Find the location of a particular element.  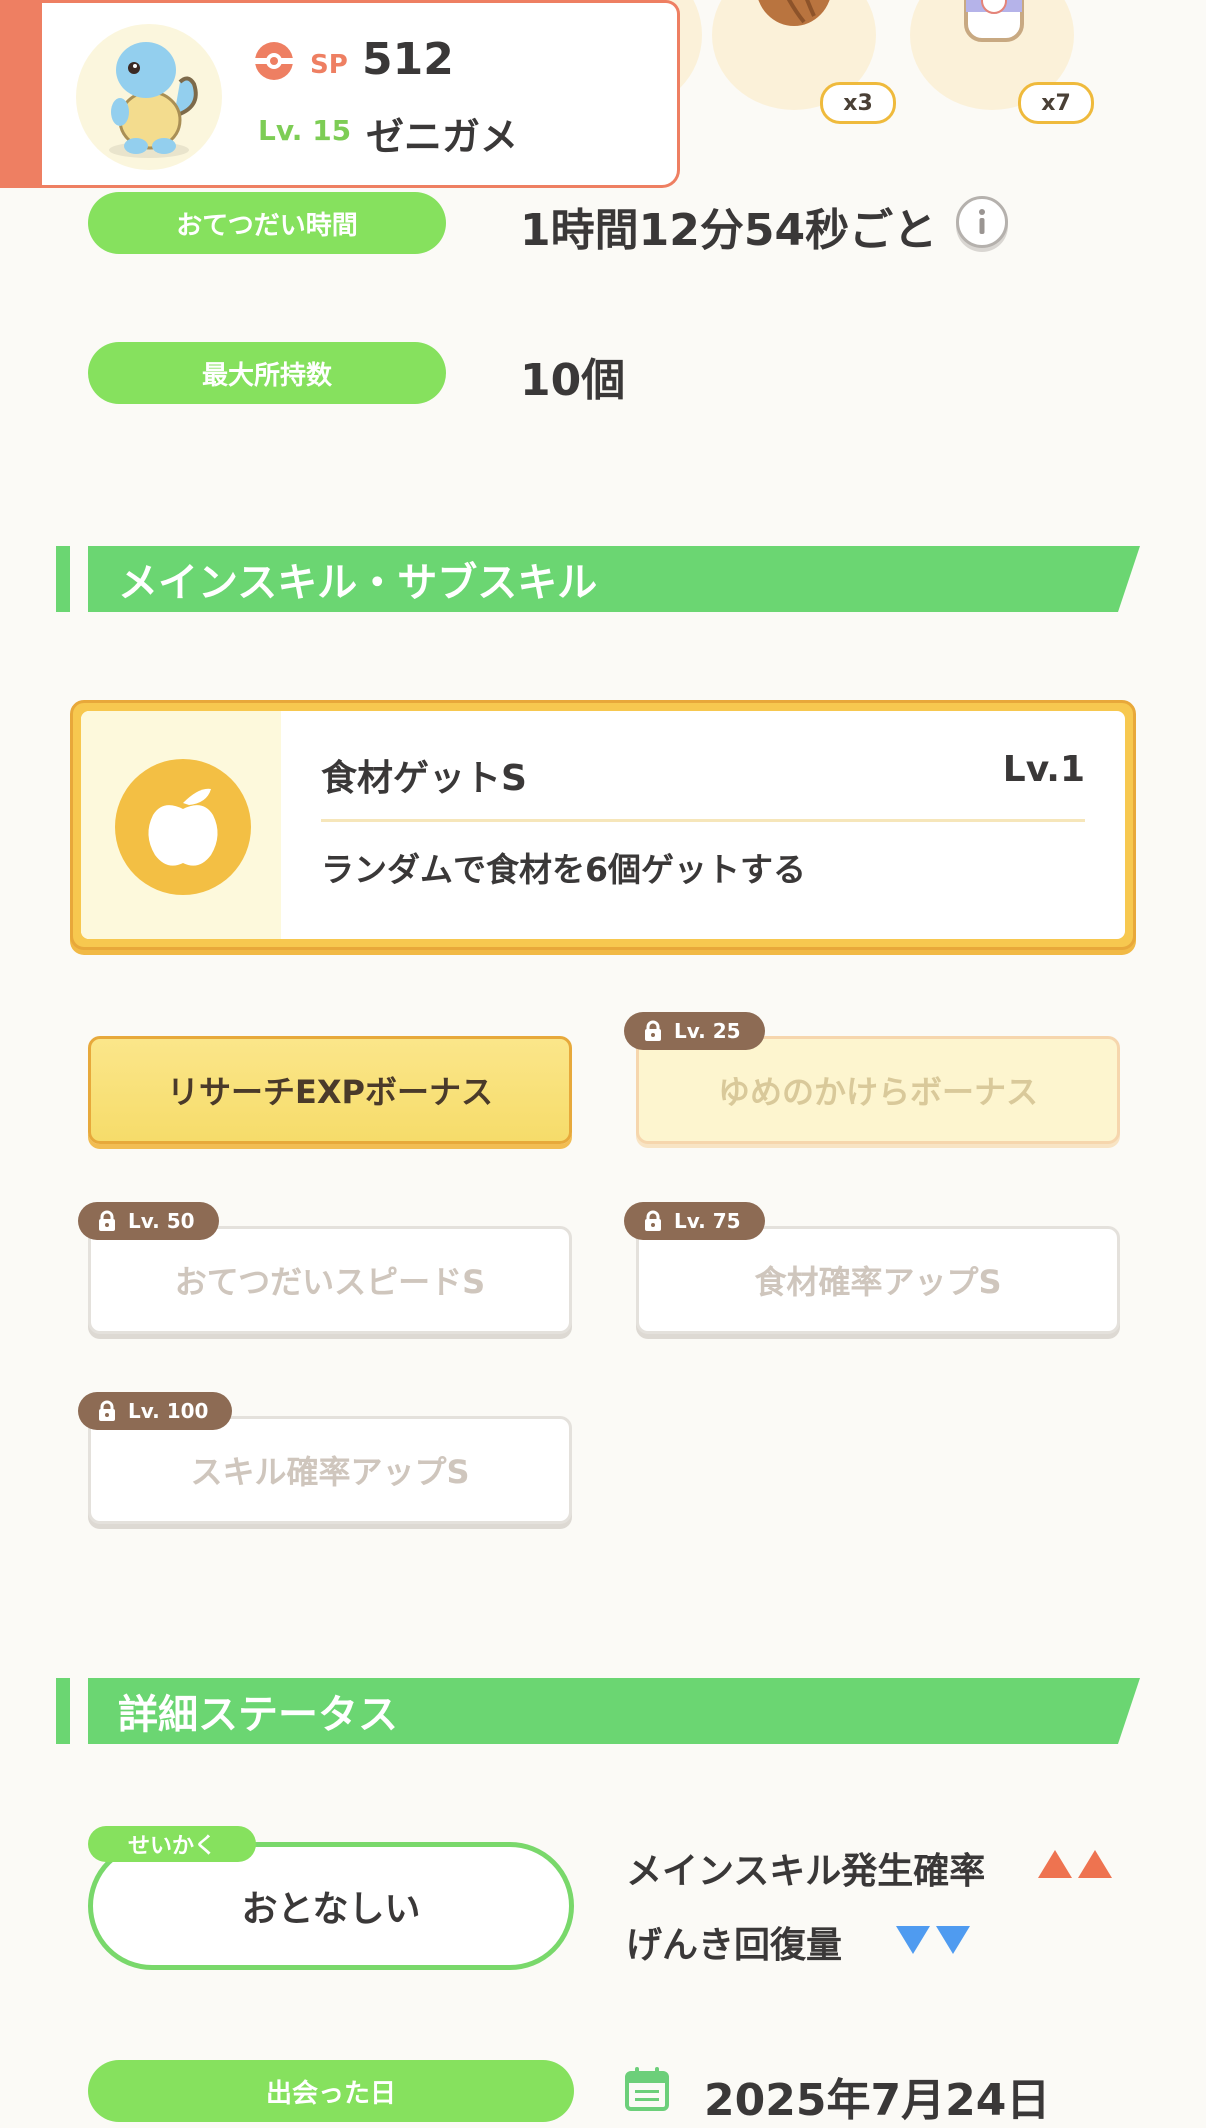

max-carry-label: 最大所持数 is located at coordinates (267, 373).